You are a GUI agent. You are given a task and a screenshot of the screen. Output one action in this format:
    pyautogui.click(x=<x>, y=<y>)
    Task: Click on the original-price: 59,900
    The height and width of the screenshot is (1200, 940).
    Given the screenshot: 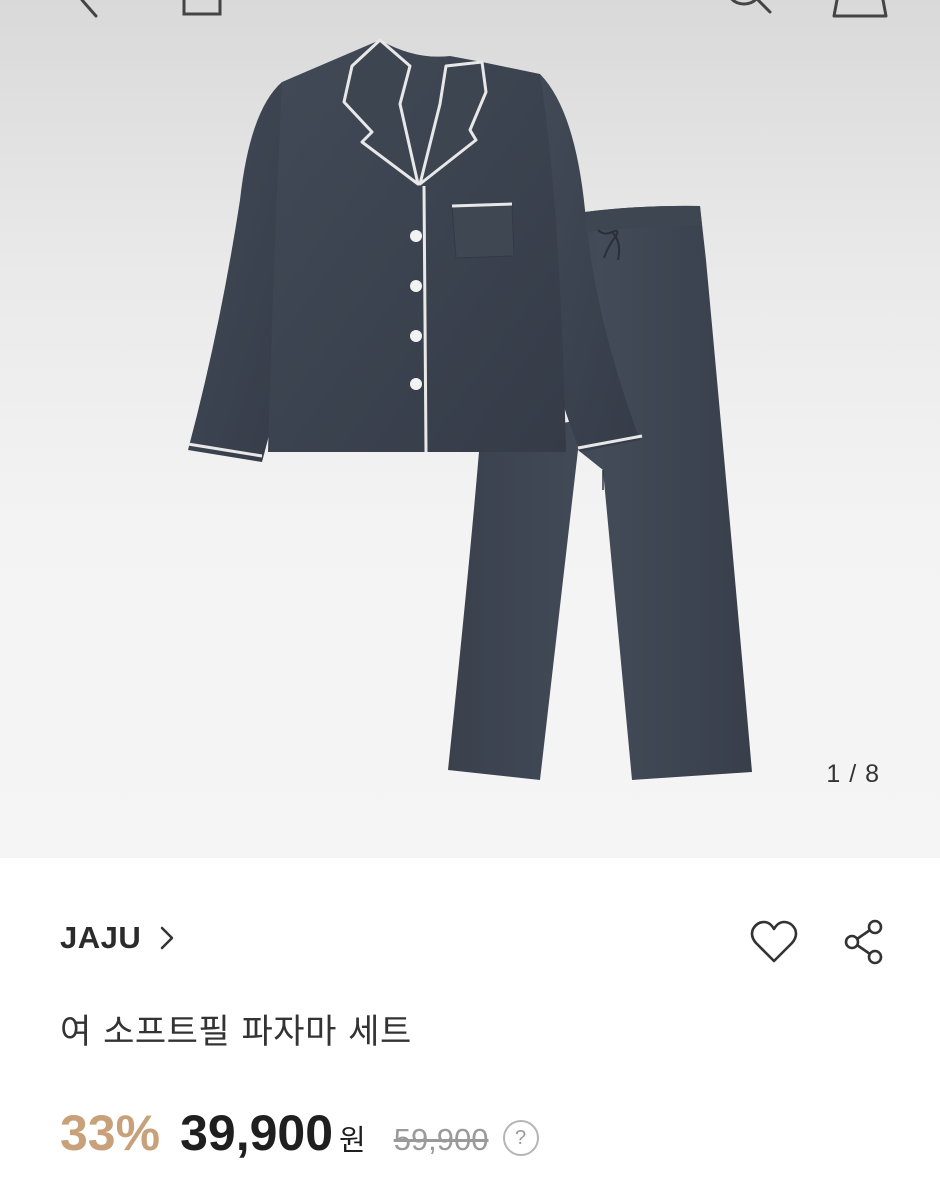 What is the action you would take?
    pyautogui.click(x=441, y=1139)
    